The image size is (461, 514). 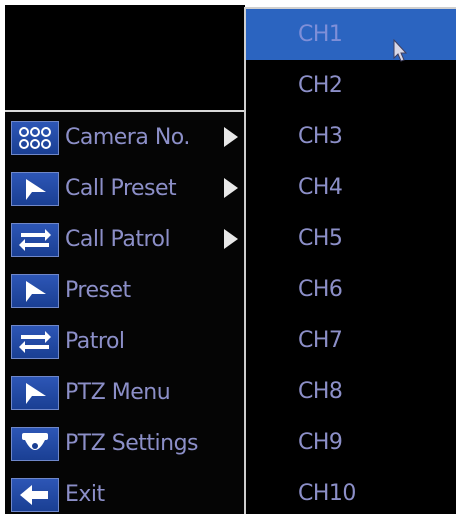 I want to click on menu-item-patrol: Patrol, so click(x=125, y=341).